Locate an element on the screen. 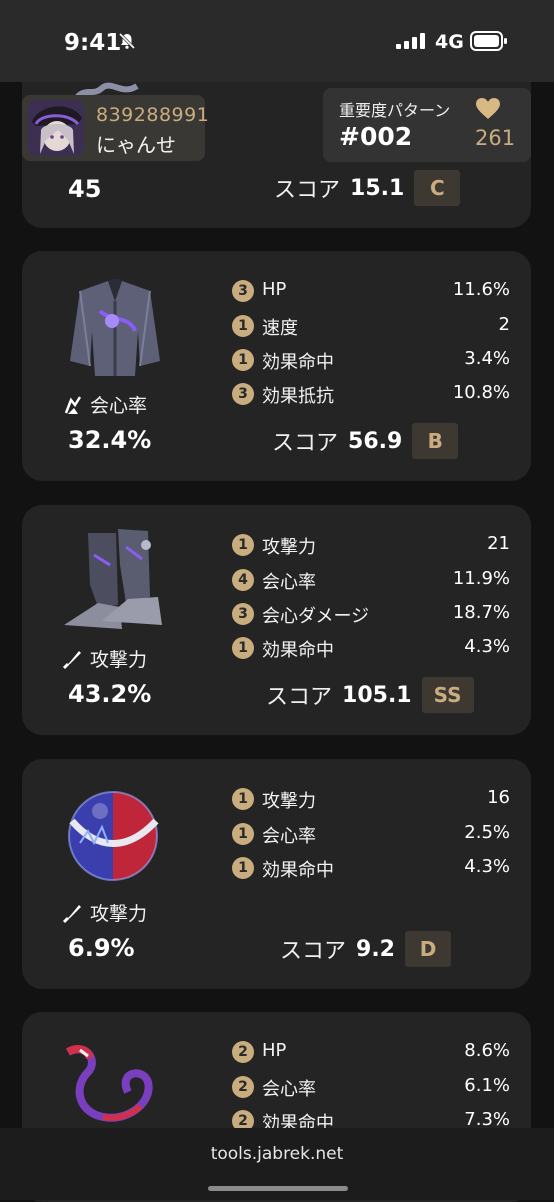  roll-count-badge: 4 is located at coordinates (243, 580).